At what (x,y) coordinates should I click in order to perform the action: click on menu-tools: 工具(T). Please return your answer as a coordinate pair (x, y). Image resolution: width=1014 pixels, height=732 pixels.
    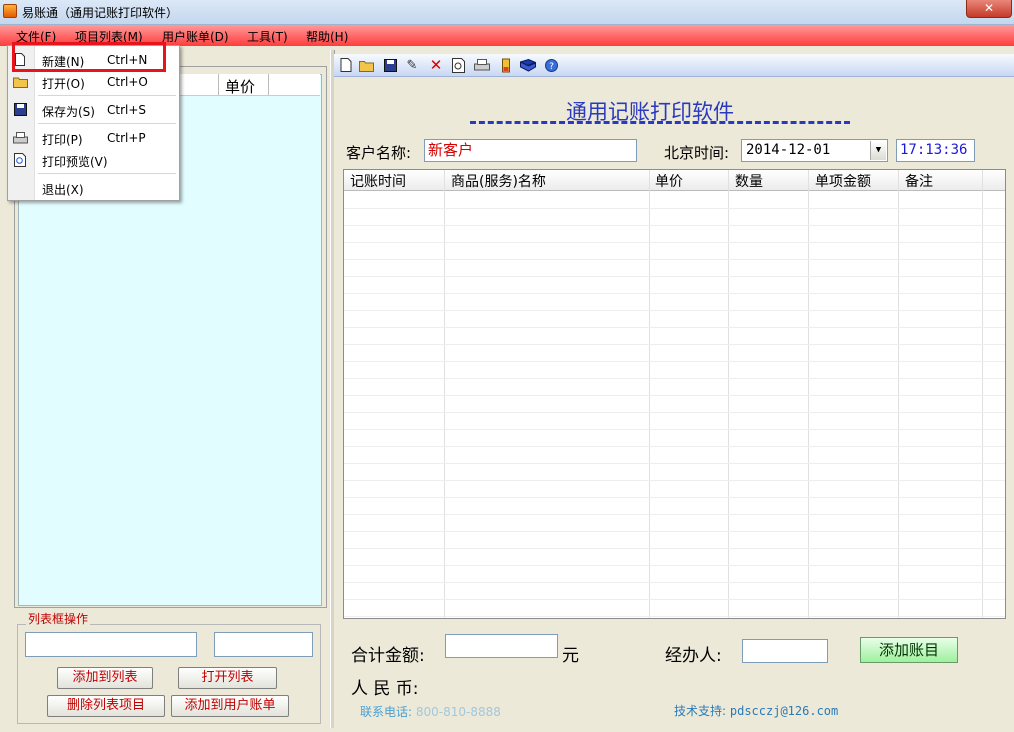
    Looking at the image, I should click on (267, 36).